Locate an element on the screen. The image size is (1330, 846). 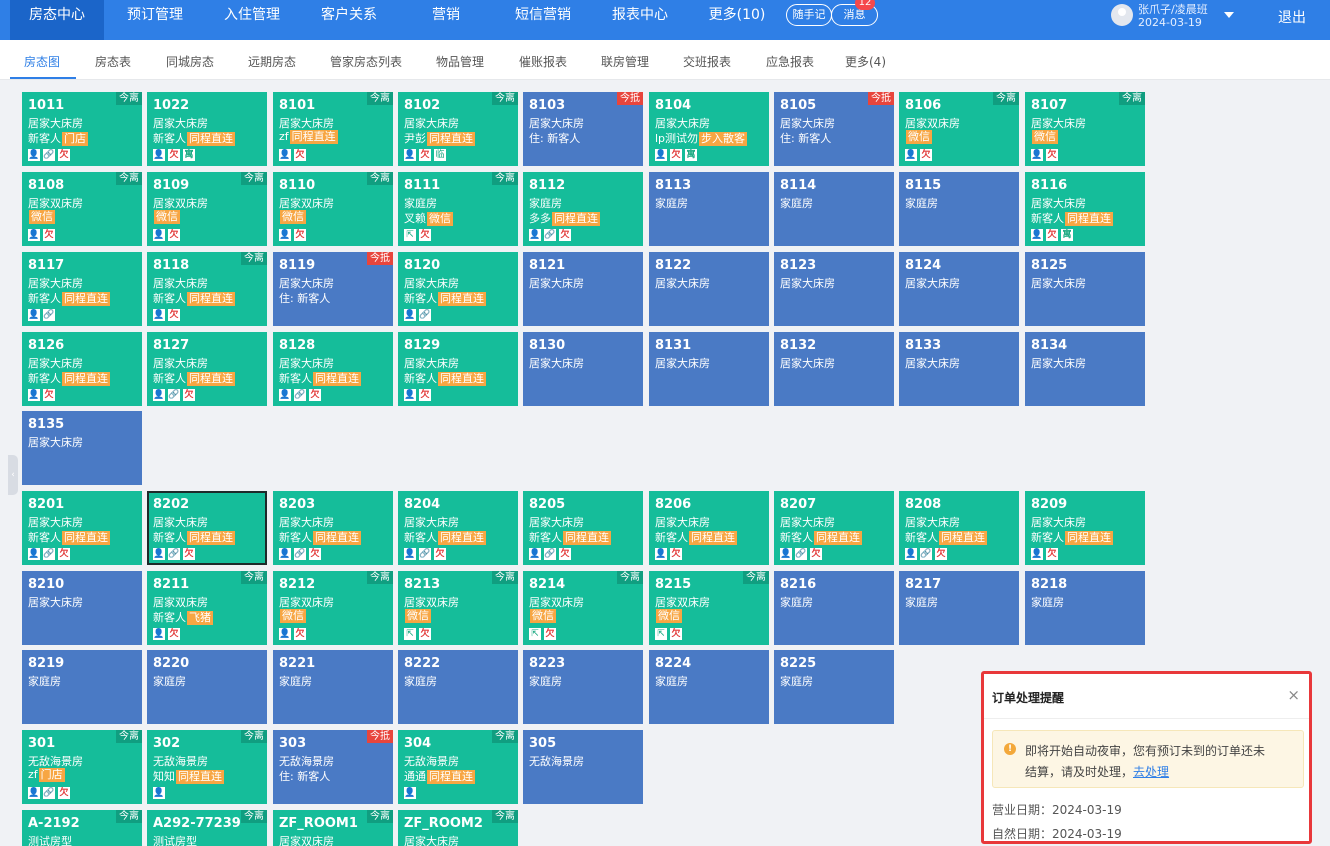
room-card: 8113 家庭房 is located at coordinates (709, 209).